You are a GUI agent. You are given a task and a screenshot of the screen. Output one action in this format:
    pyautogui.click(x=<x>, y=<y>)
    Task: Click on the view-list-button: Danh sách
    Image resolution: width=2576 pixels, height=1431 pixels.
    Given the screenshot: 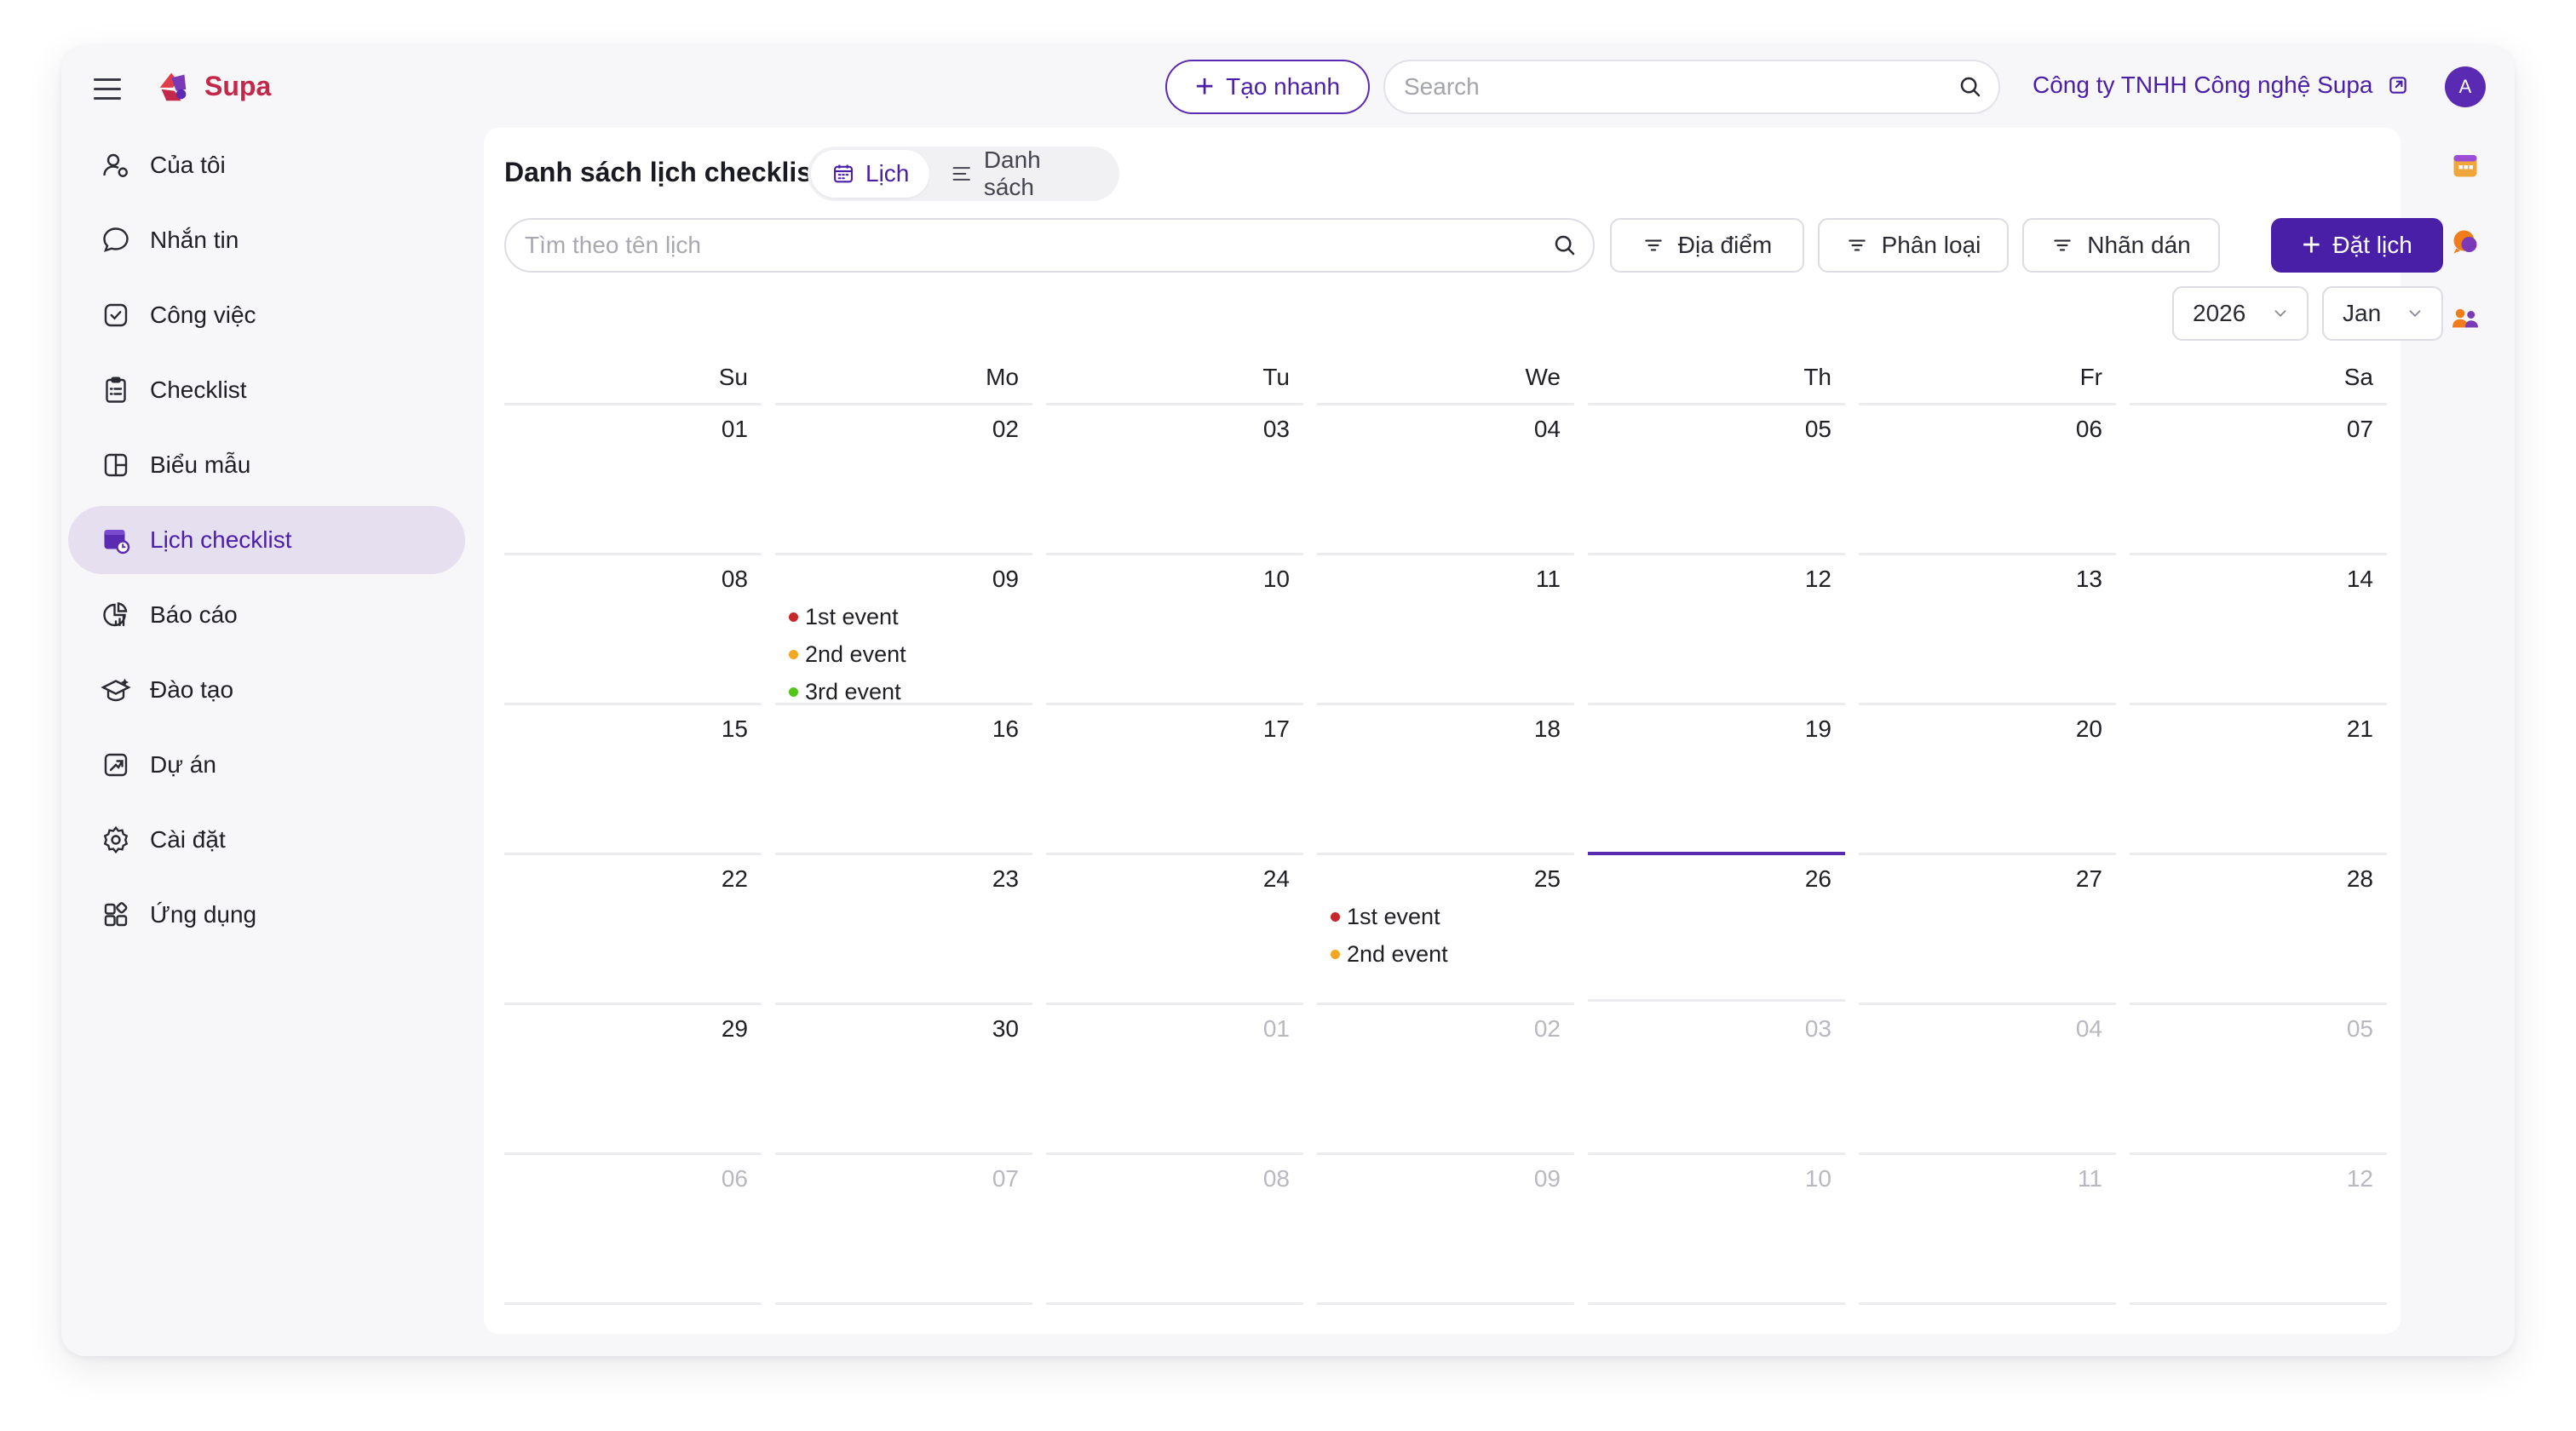 What is the action you would take?
    pyautogui.click(x=1022, y=173)
    